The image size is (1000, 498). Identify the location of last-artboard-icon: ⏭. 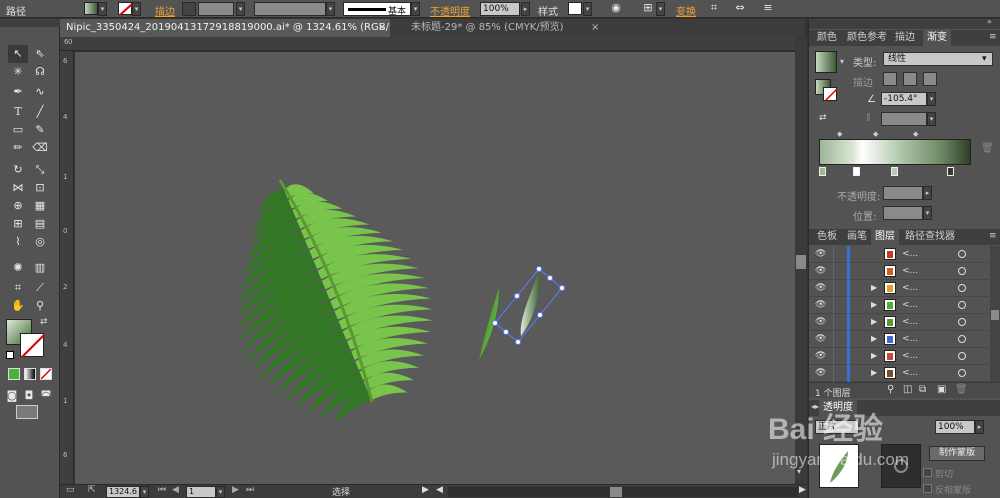
(250, 490).